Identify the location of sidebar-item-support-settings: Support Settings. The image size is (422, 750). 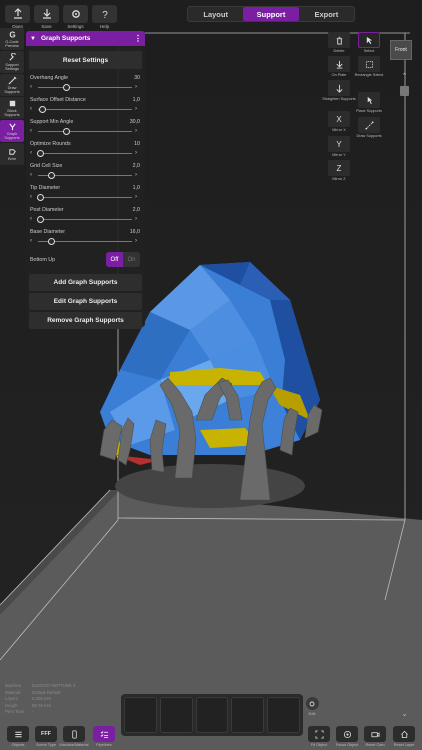
(12, 62).